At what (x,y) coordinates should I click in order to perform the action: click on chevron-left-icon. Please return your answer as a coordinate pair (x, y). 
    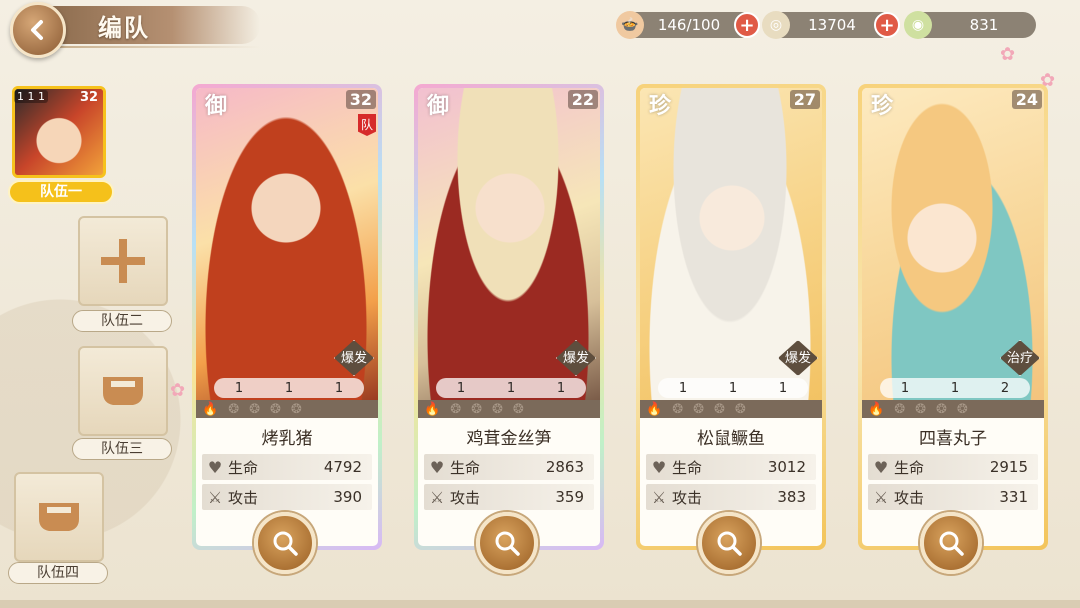
    Looking at the image, I should click on (37, 30).